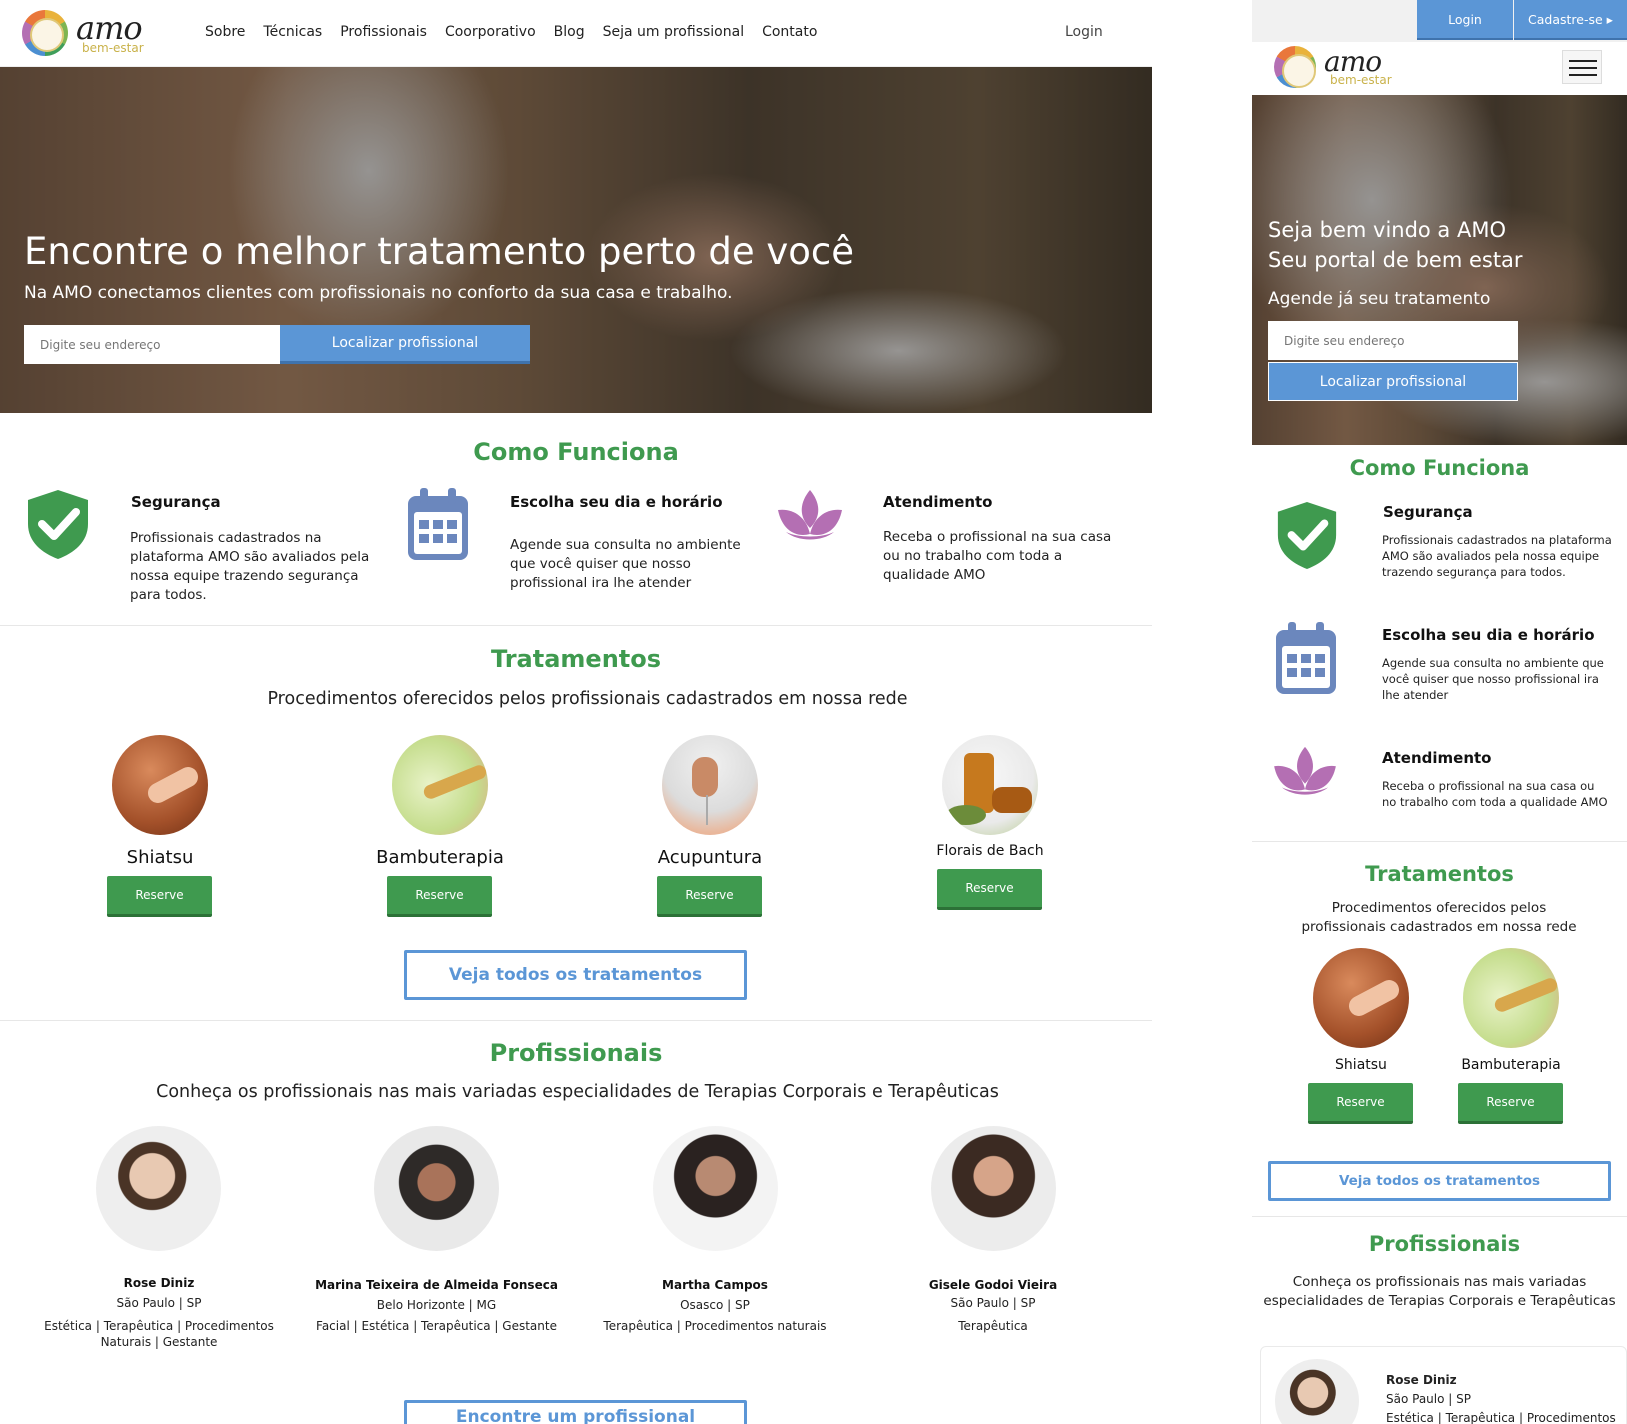  I want to click on section-title-tratamentos: Tratamentos, so click(576, 659).